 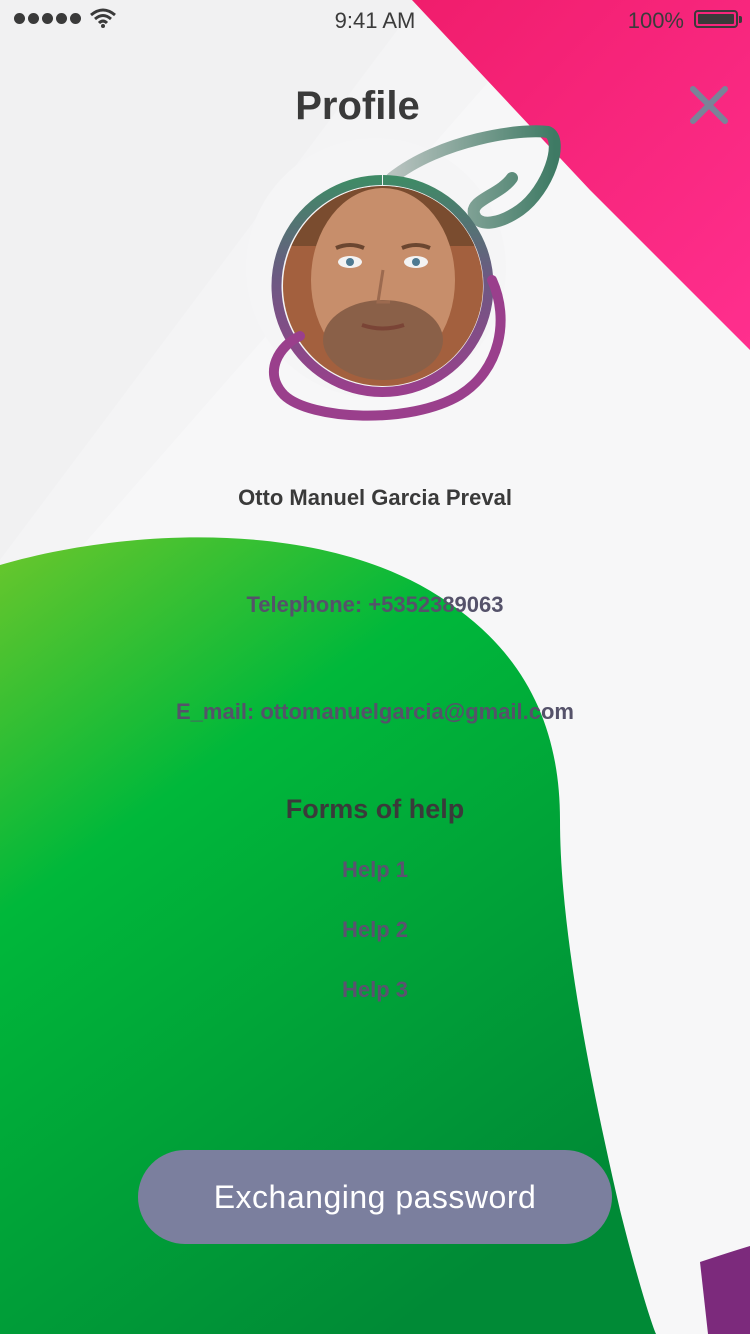 I want to click on exchanging-password-button: Exchanging password, so click(x=375, y=1197).